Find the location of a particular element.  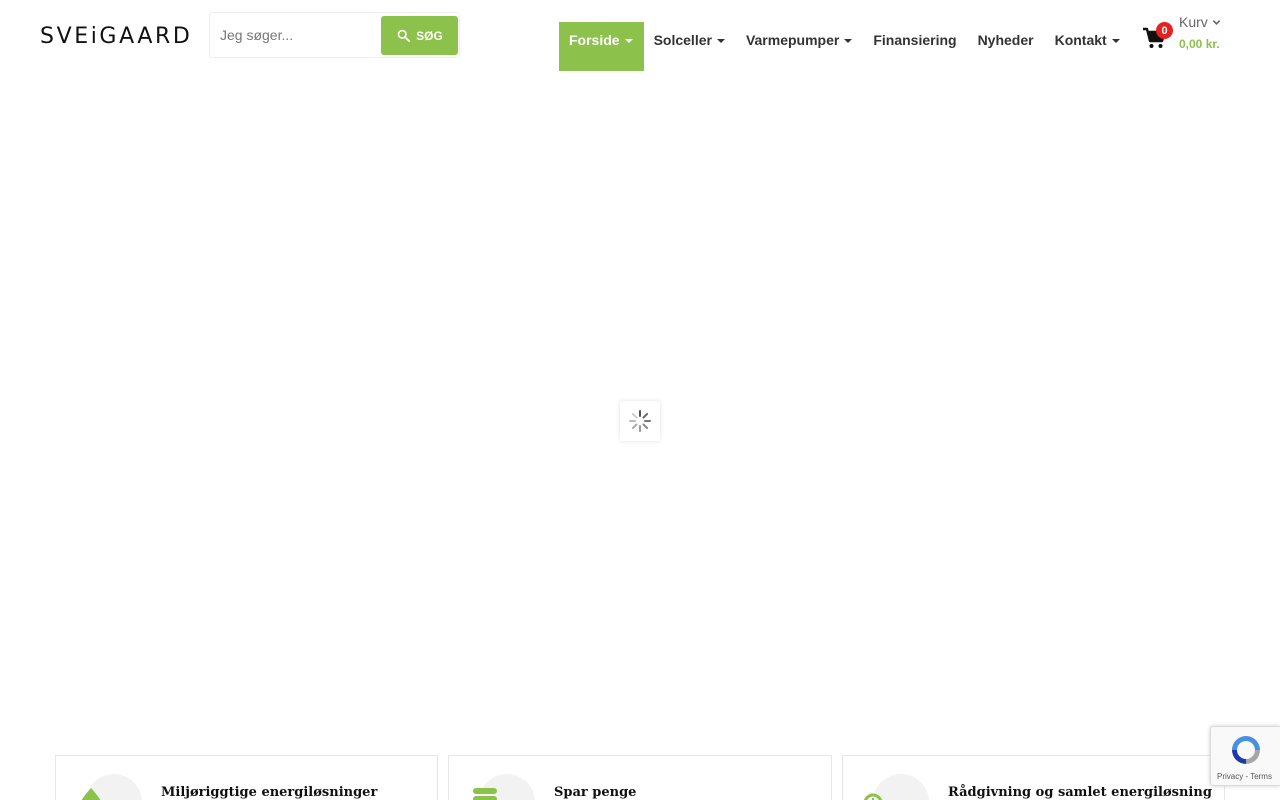

nav-item-nyheder: Nyheder is located at coordinates (1006, 46).